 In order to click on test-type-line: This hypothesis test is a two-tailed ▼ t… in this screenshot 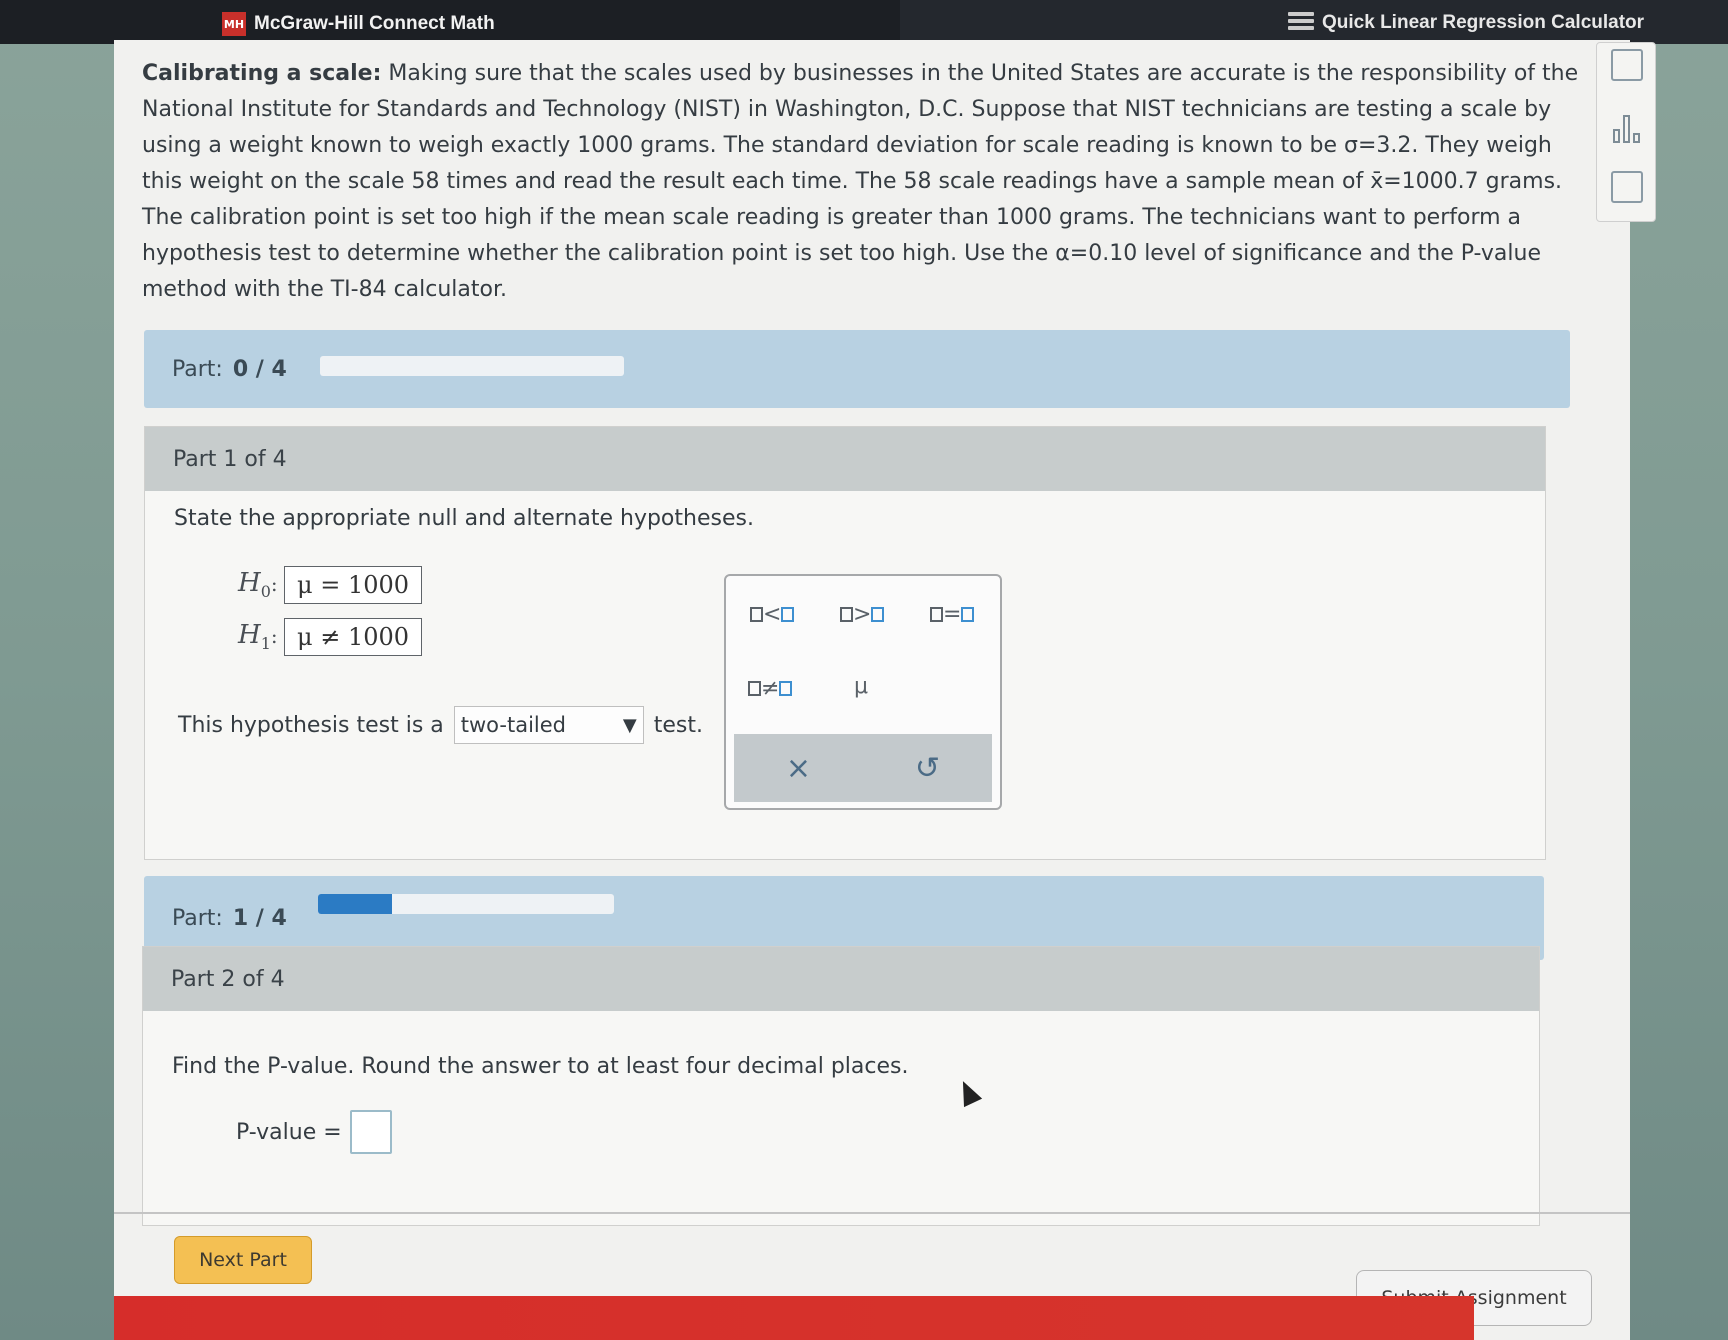, I will do `click(440, 725)`.